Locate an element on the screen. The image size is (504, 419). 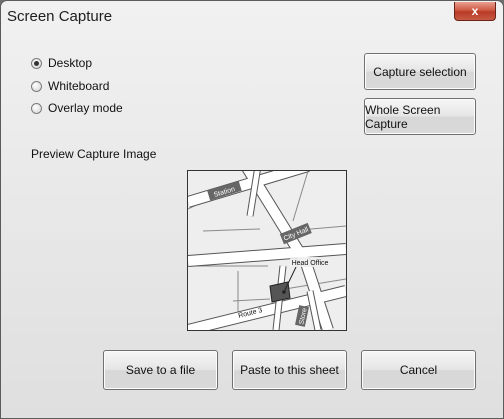
save-to-file-button: Save to a file is located at coordinates (160, 370).